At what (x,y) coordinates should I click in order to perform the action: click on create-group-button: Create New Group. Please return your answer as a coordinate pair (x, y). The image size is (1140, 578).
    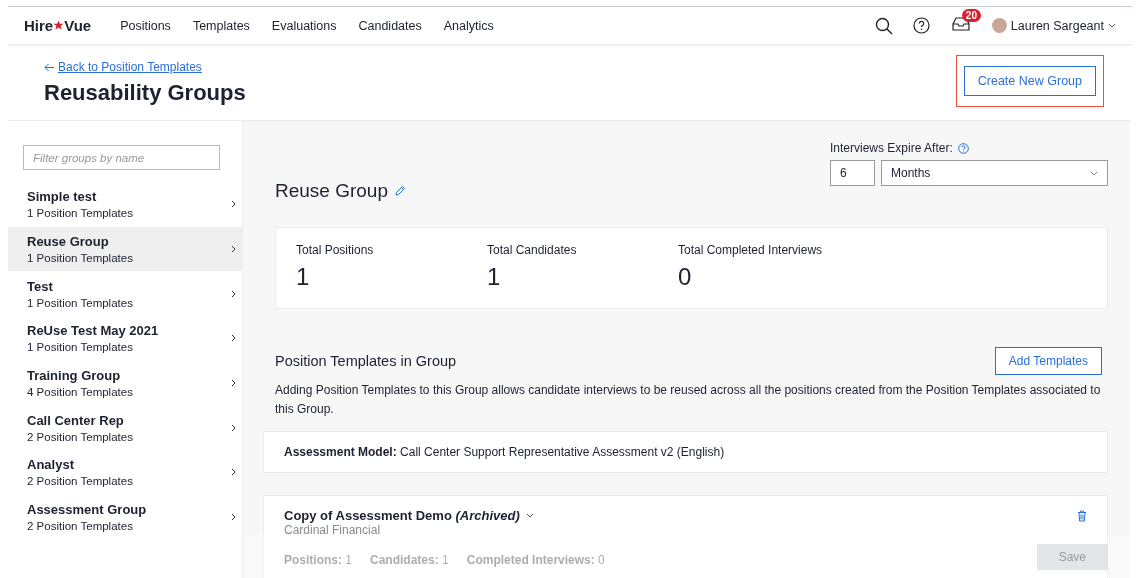
    Looking at the image, I should click on (1029, 81).